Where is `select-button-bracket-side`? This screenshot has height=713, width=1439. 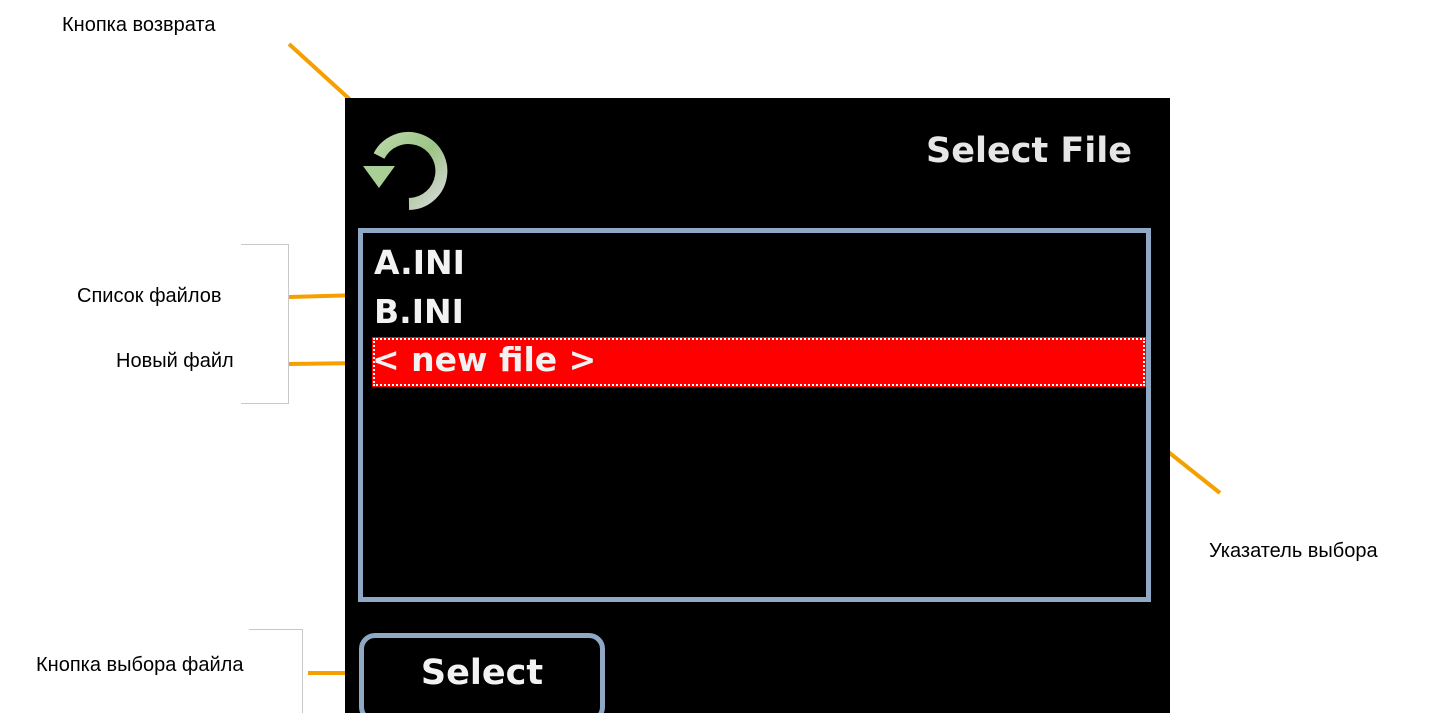 select-button-bracket-side is located at coordinates (302, 671).